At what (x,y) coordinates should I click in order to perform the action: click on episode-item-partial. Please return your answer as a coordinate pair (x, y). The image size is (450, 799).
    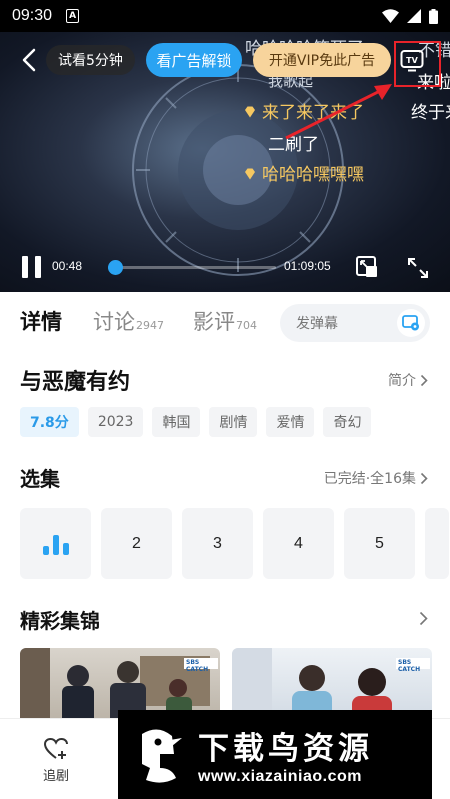
    Looking at the image, I should click on (437, 543).